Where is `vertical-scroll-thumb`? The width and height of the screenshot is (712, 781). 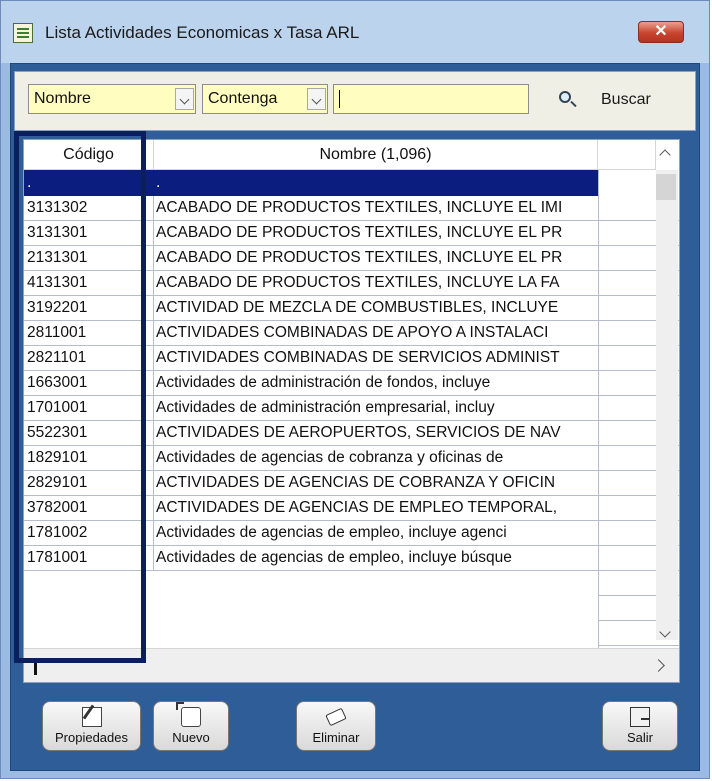 vertical-scroll-thumb is located at coordinates (666, 187).